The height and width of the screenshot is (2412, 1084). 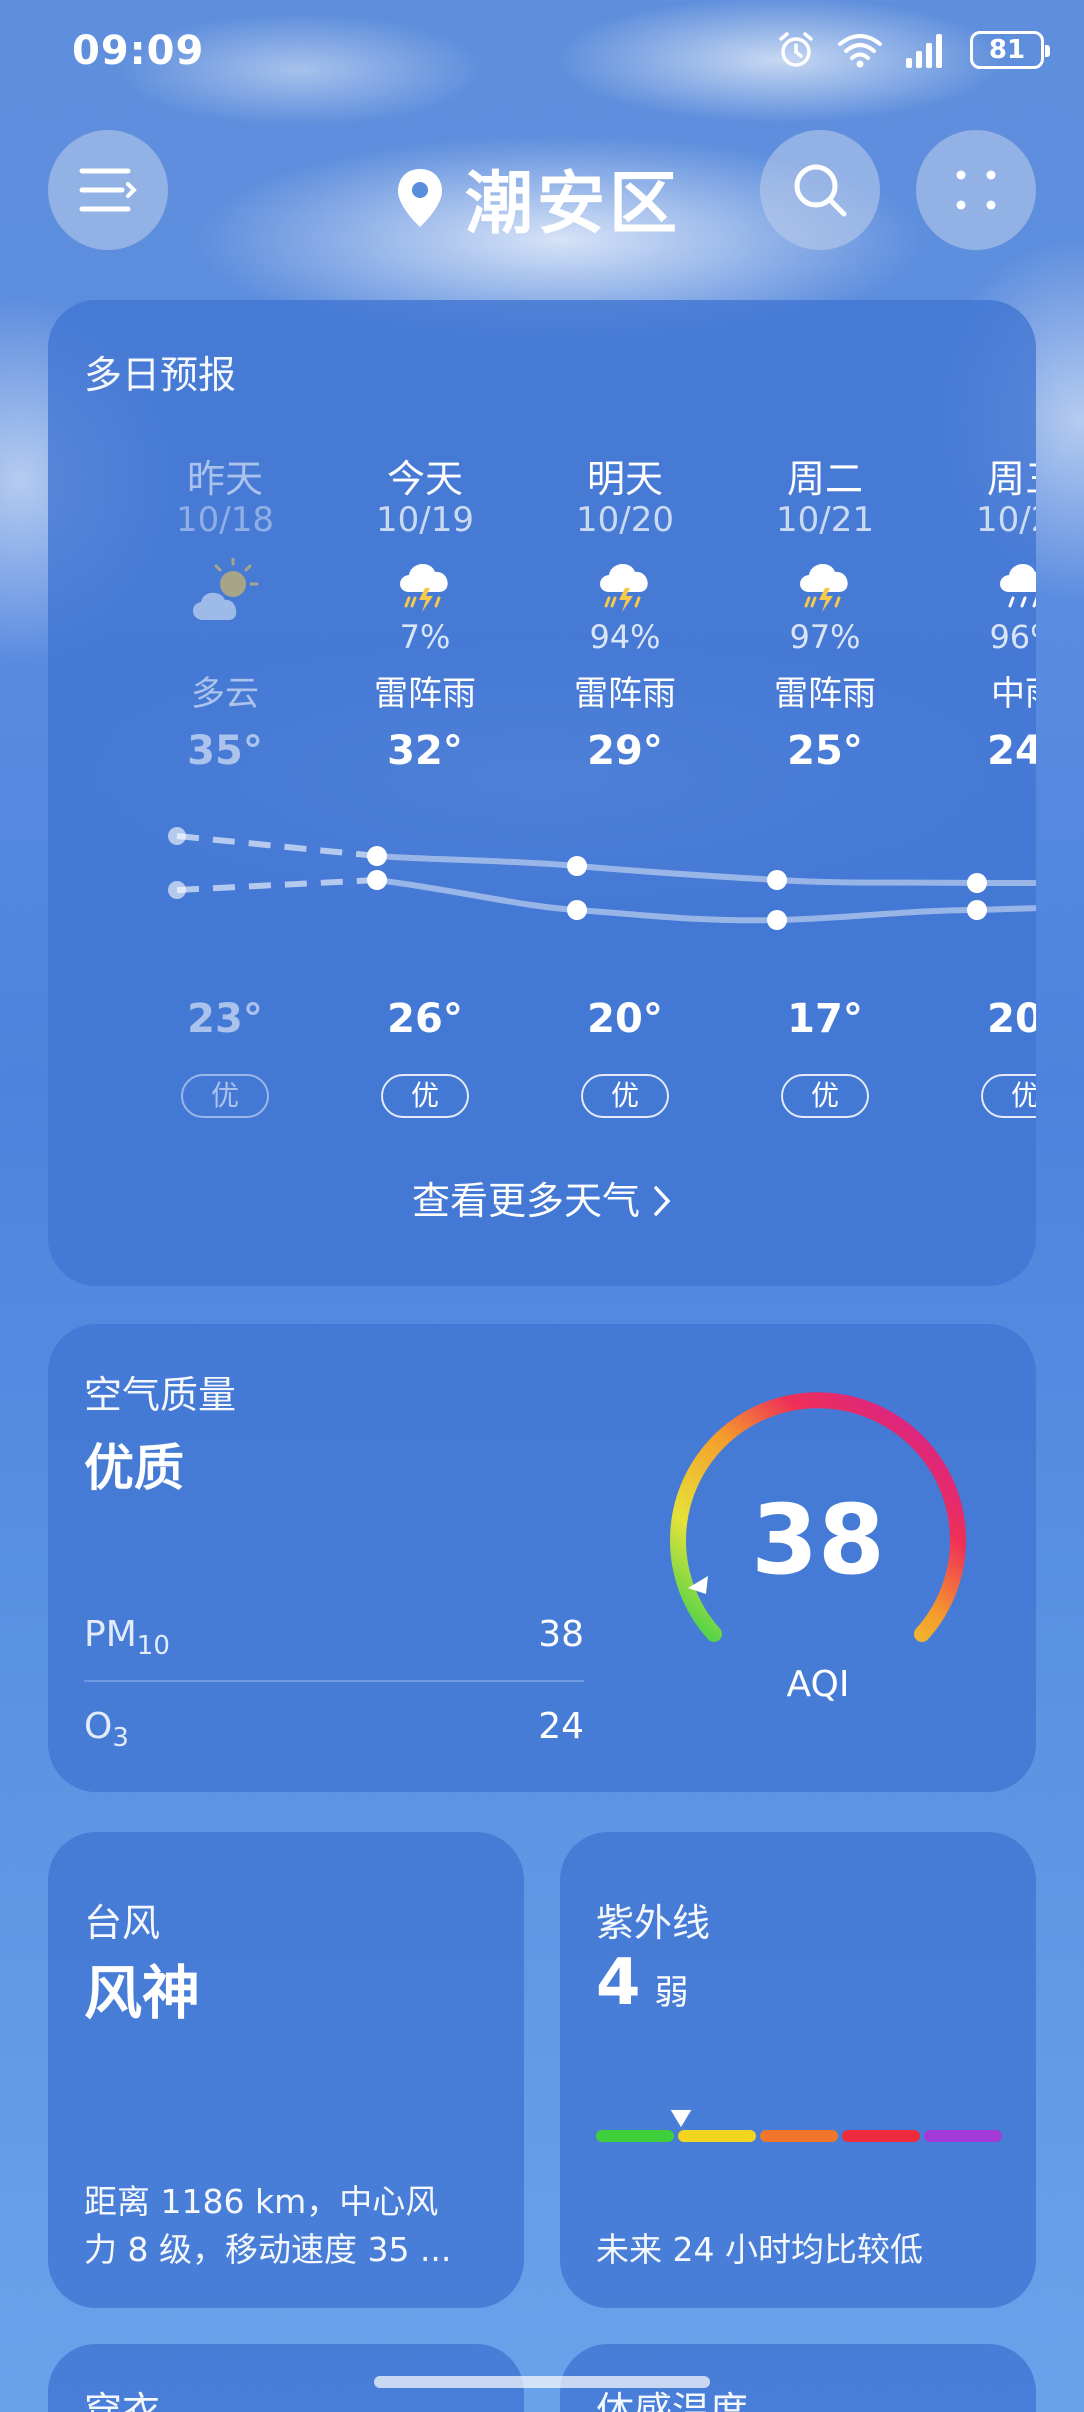 I want to click on chevron-right-icon, so click(x=662, y=1201).